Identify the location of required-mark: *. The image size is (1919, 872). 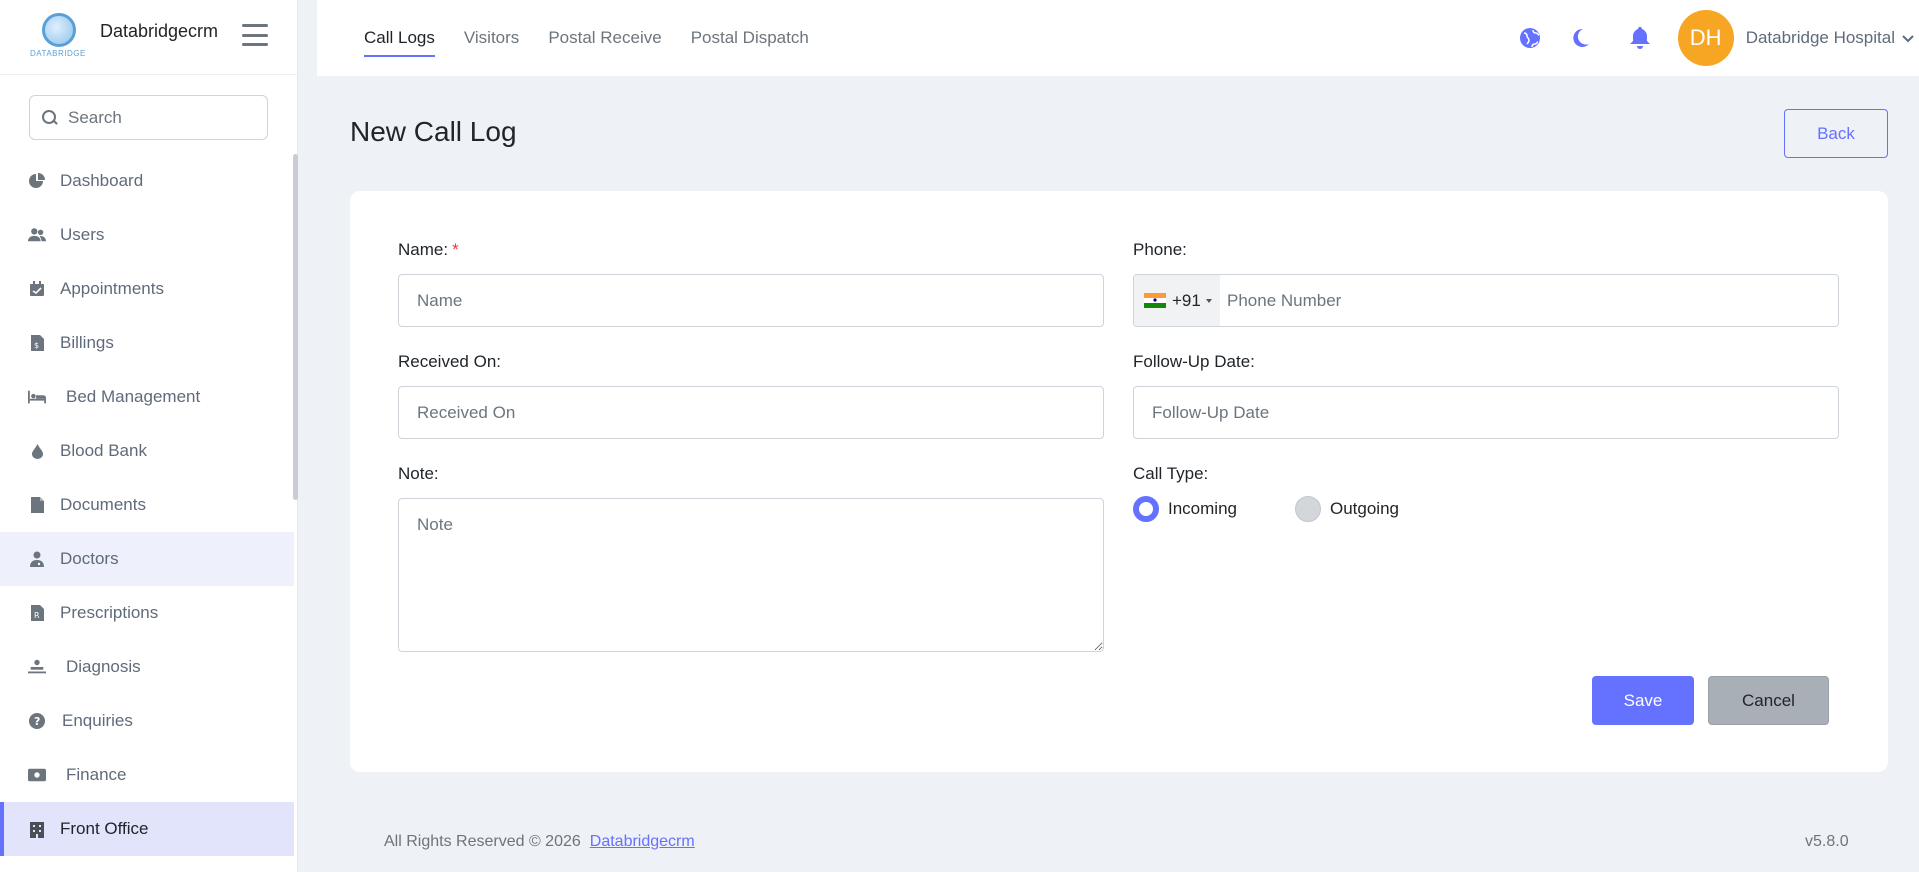
(455, 249).